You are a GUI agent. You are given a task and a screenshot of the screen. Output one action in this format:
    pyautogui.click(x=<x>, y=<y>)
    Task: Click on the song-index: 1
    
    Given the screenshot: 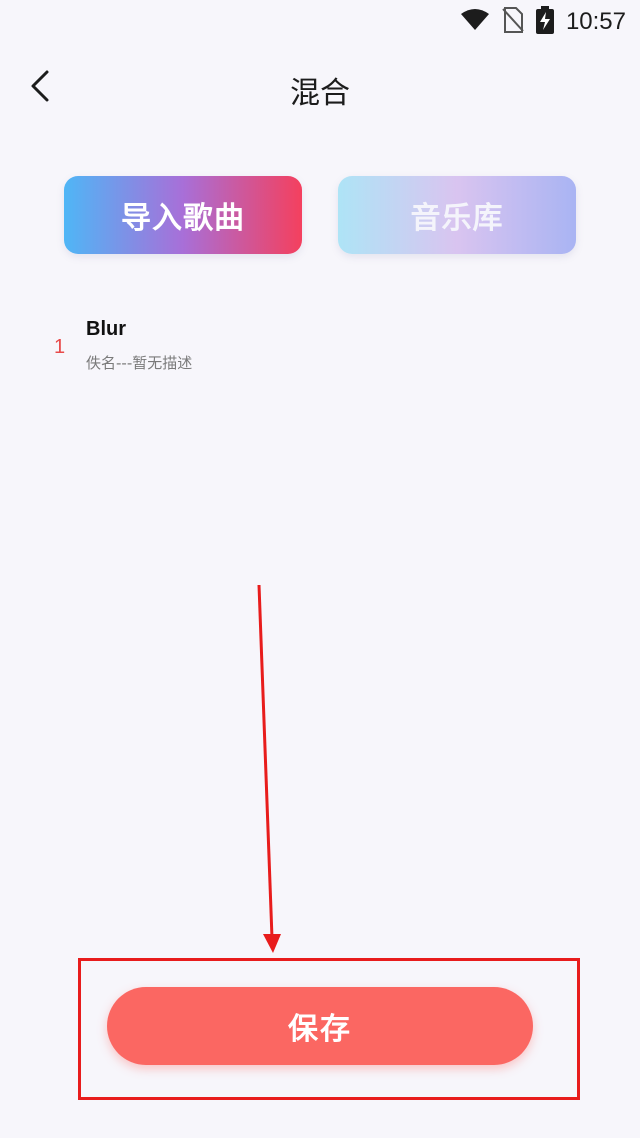 What is the action you would take?
    pyautogui.click(x=60, y=347)
    